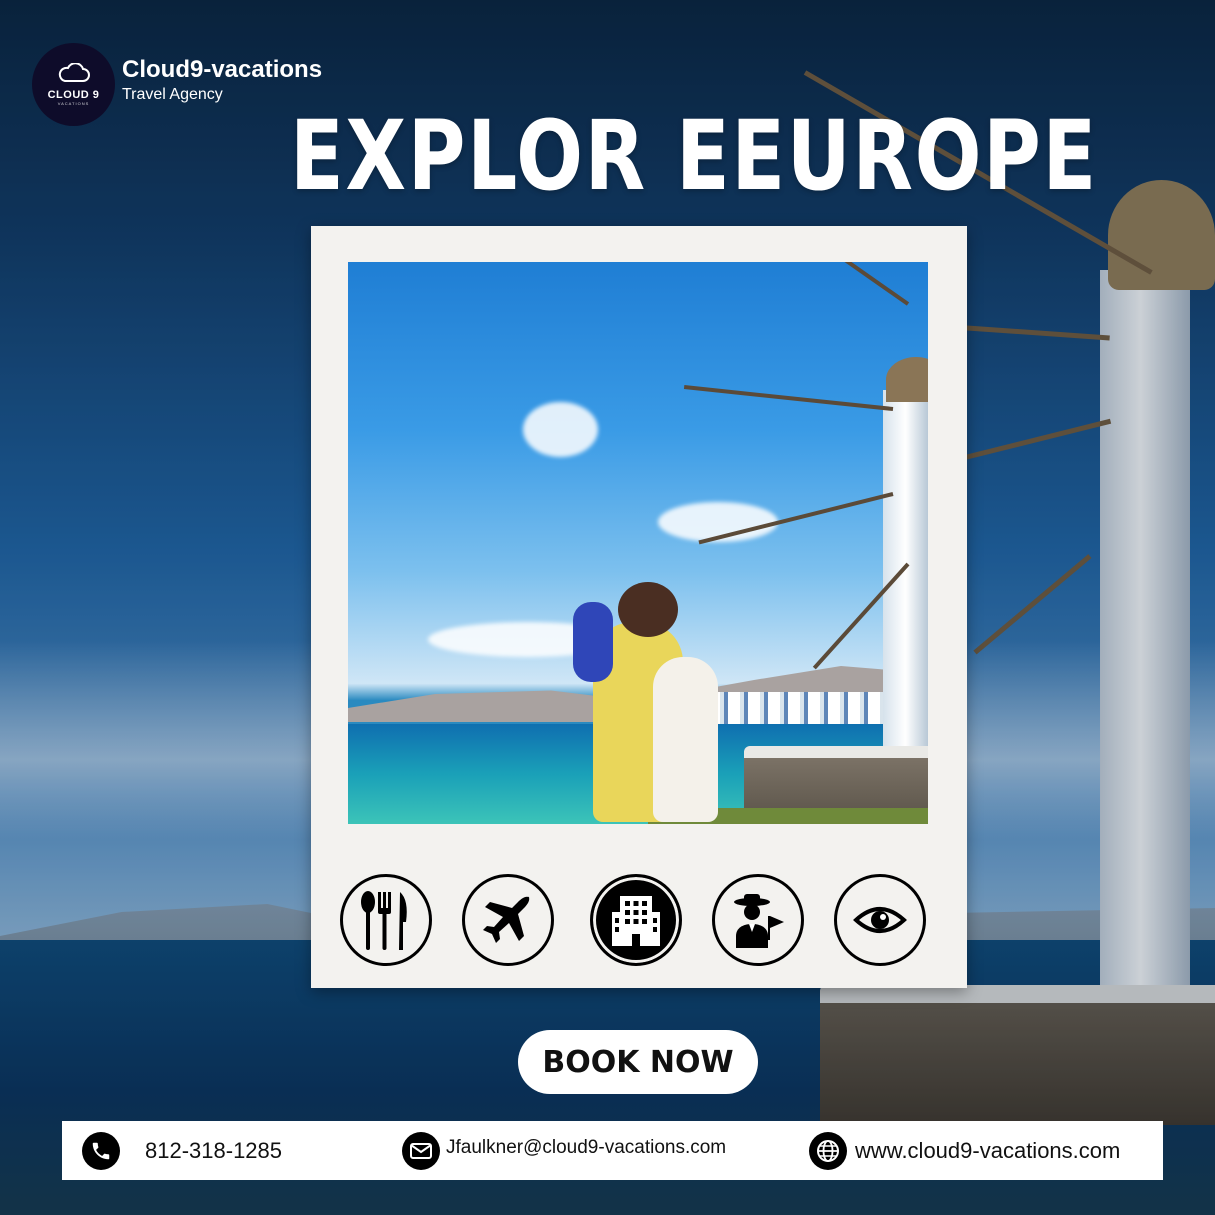 The image size is (1215, 1215). What do you see at coordinates (386, 920) in the screenshot?
I see `cutlery-icon` at bounding box center [386, 920].